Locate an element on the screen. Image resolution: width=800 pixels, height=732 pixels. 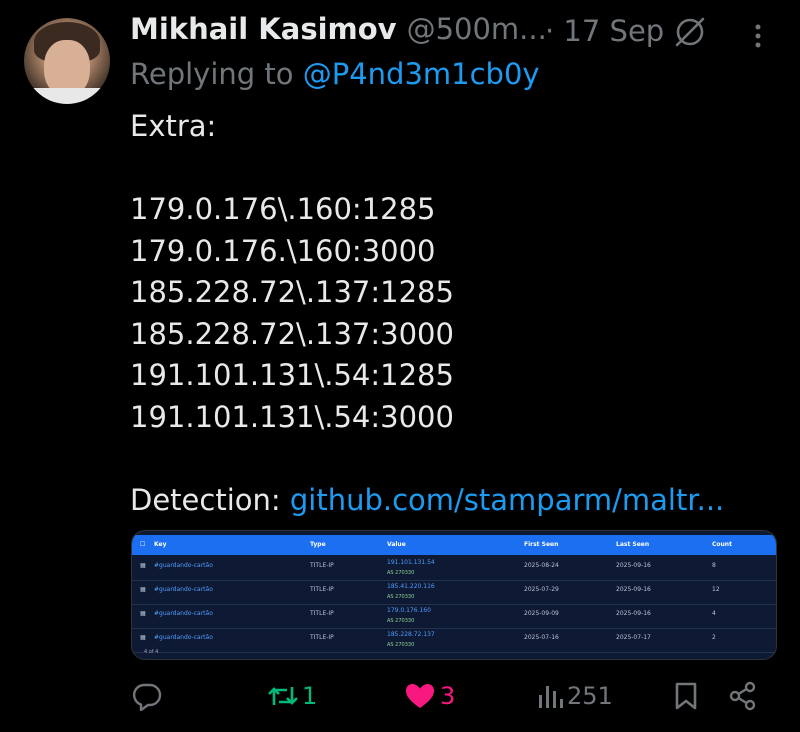
reply-button is located at coordinates (150, 696).